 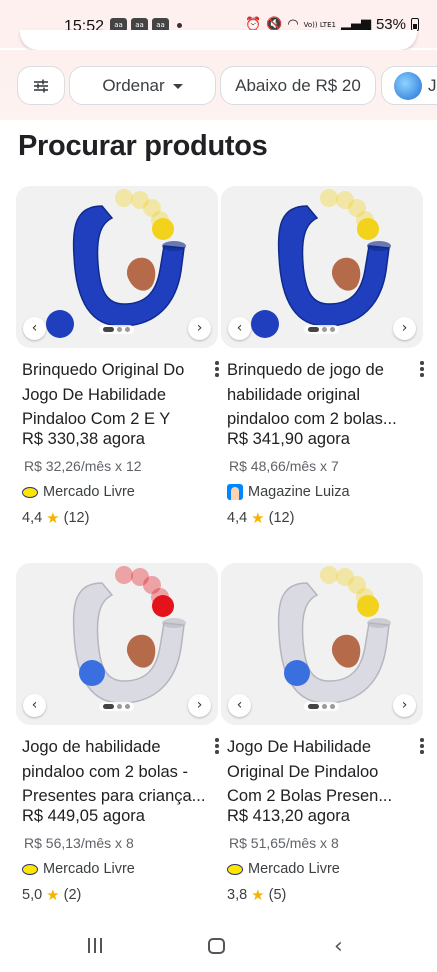 I want to click on product-price: R$ 341,90 agora, so click(x=288, y=439).